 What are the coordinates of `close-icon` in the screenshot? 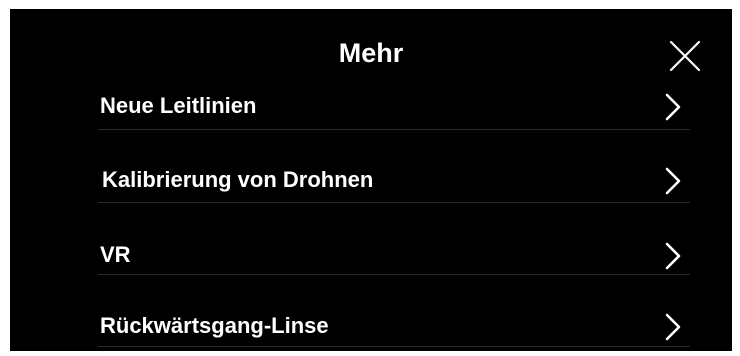 It's located at (685, 56).